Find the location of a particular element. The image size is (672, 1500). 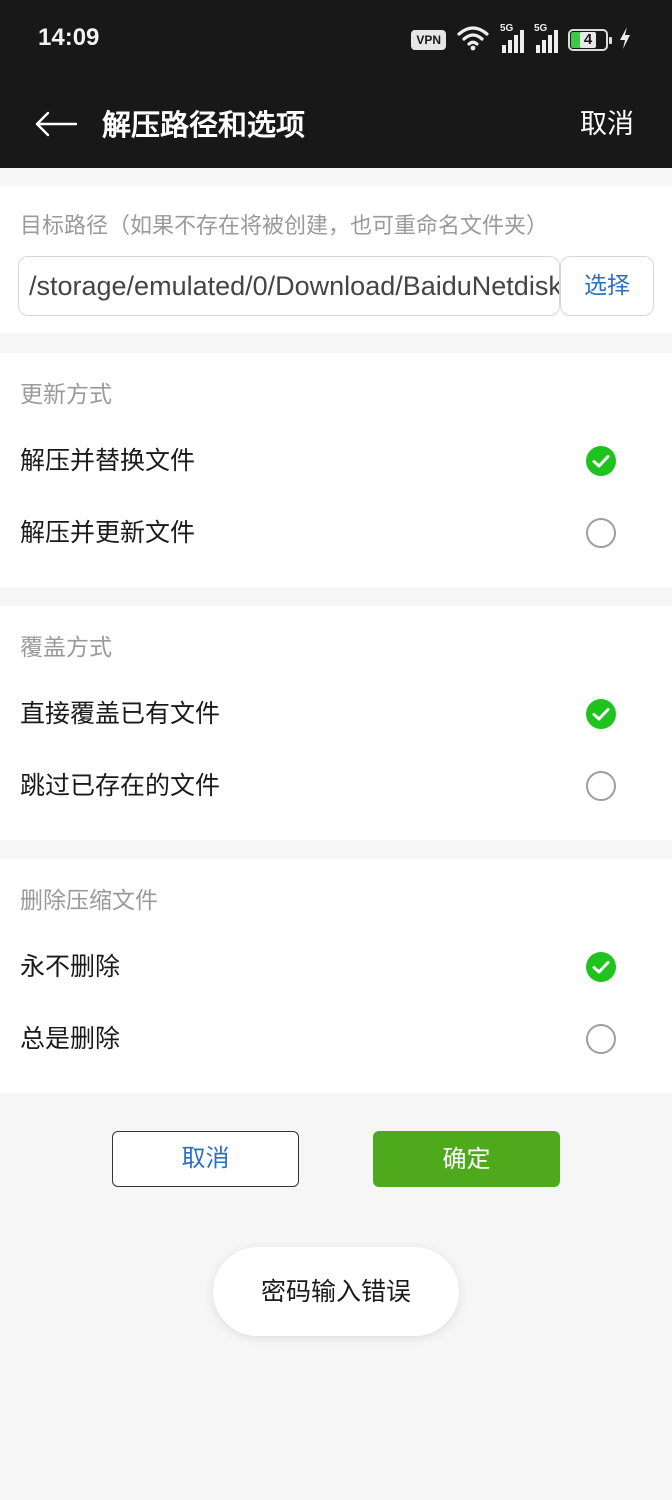

app-header: 解压路径和选项 取消 is located at coordinates (336, 124).